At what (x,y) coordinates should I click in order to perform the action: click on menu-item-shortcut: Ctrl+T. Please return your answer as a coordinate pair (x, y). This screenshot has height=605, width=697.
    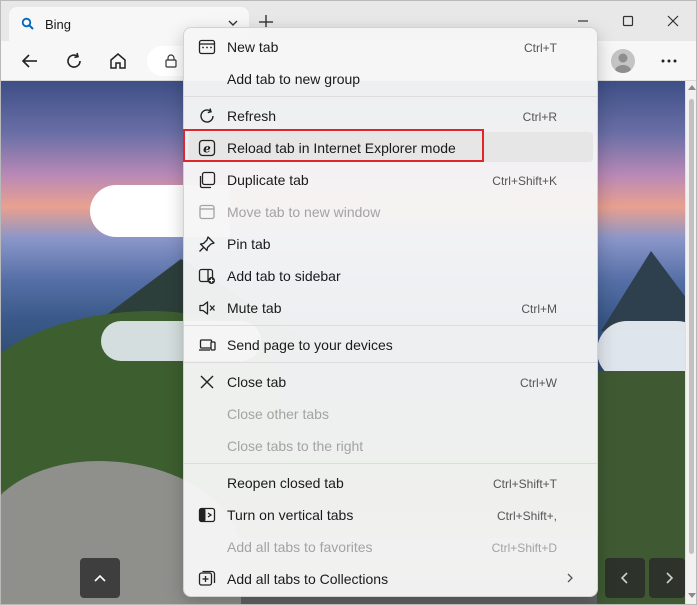
    Looking at the image, I should click on (540, 48).